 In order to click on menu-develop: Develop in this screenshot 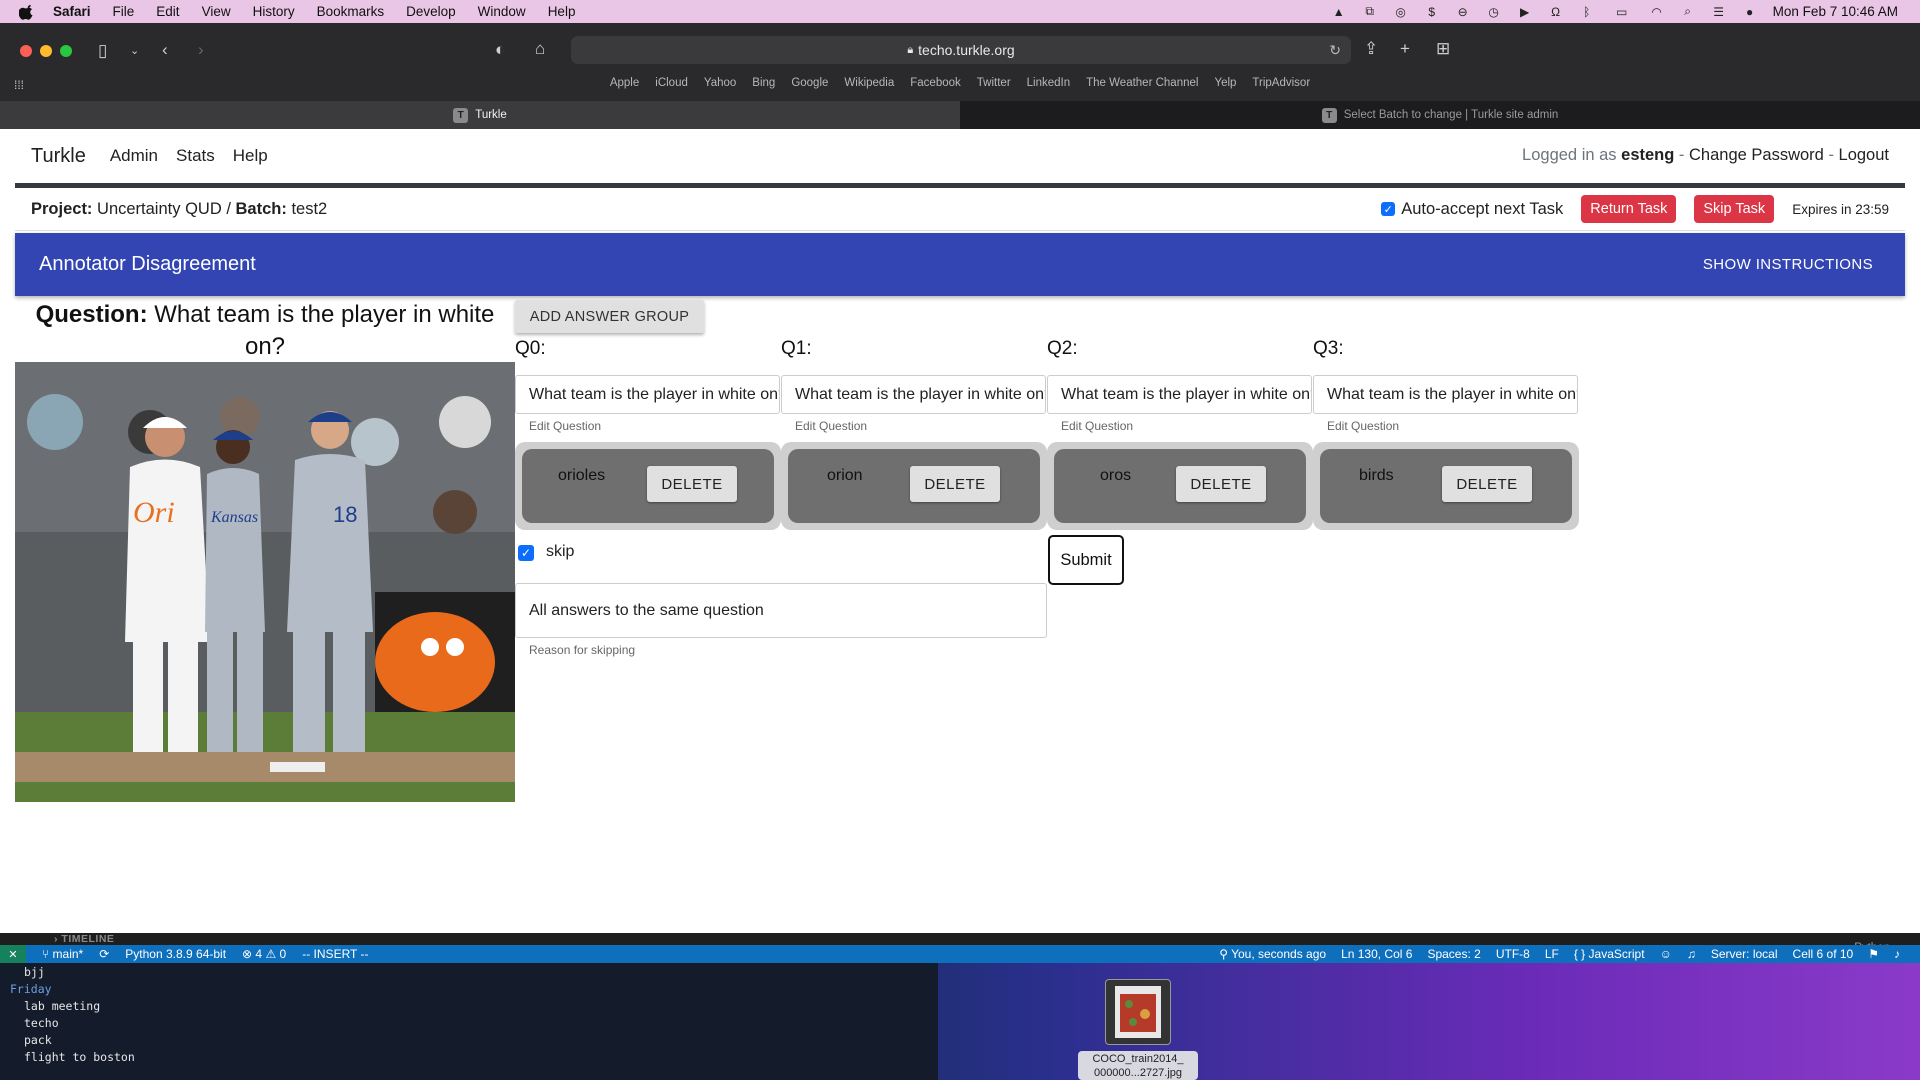, I will do `click(431, 11)`.